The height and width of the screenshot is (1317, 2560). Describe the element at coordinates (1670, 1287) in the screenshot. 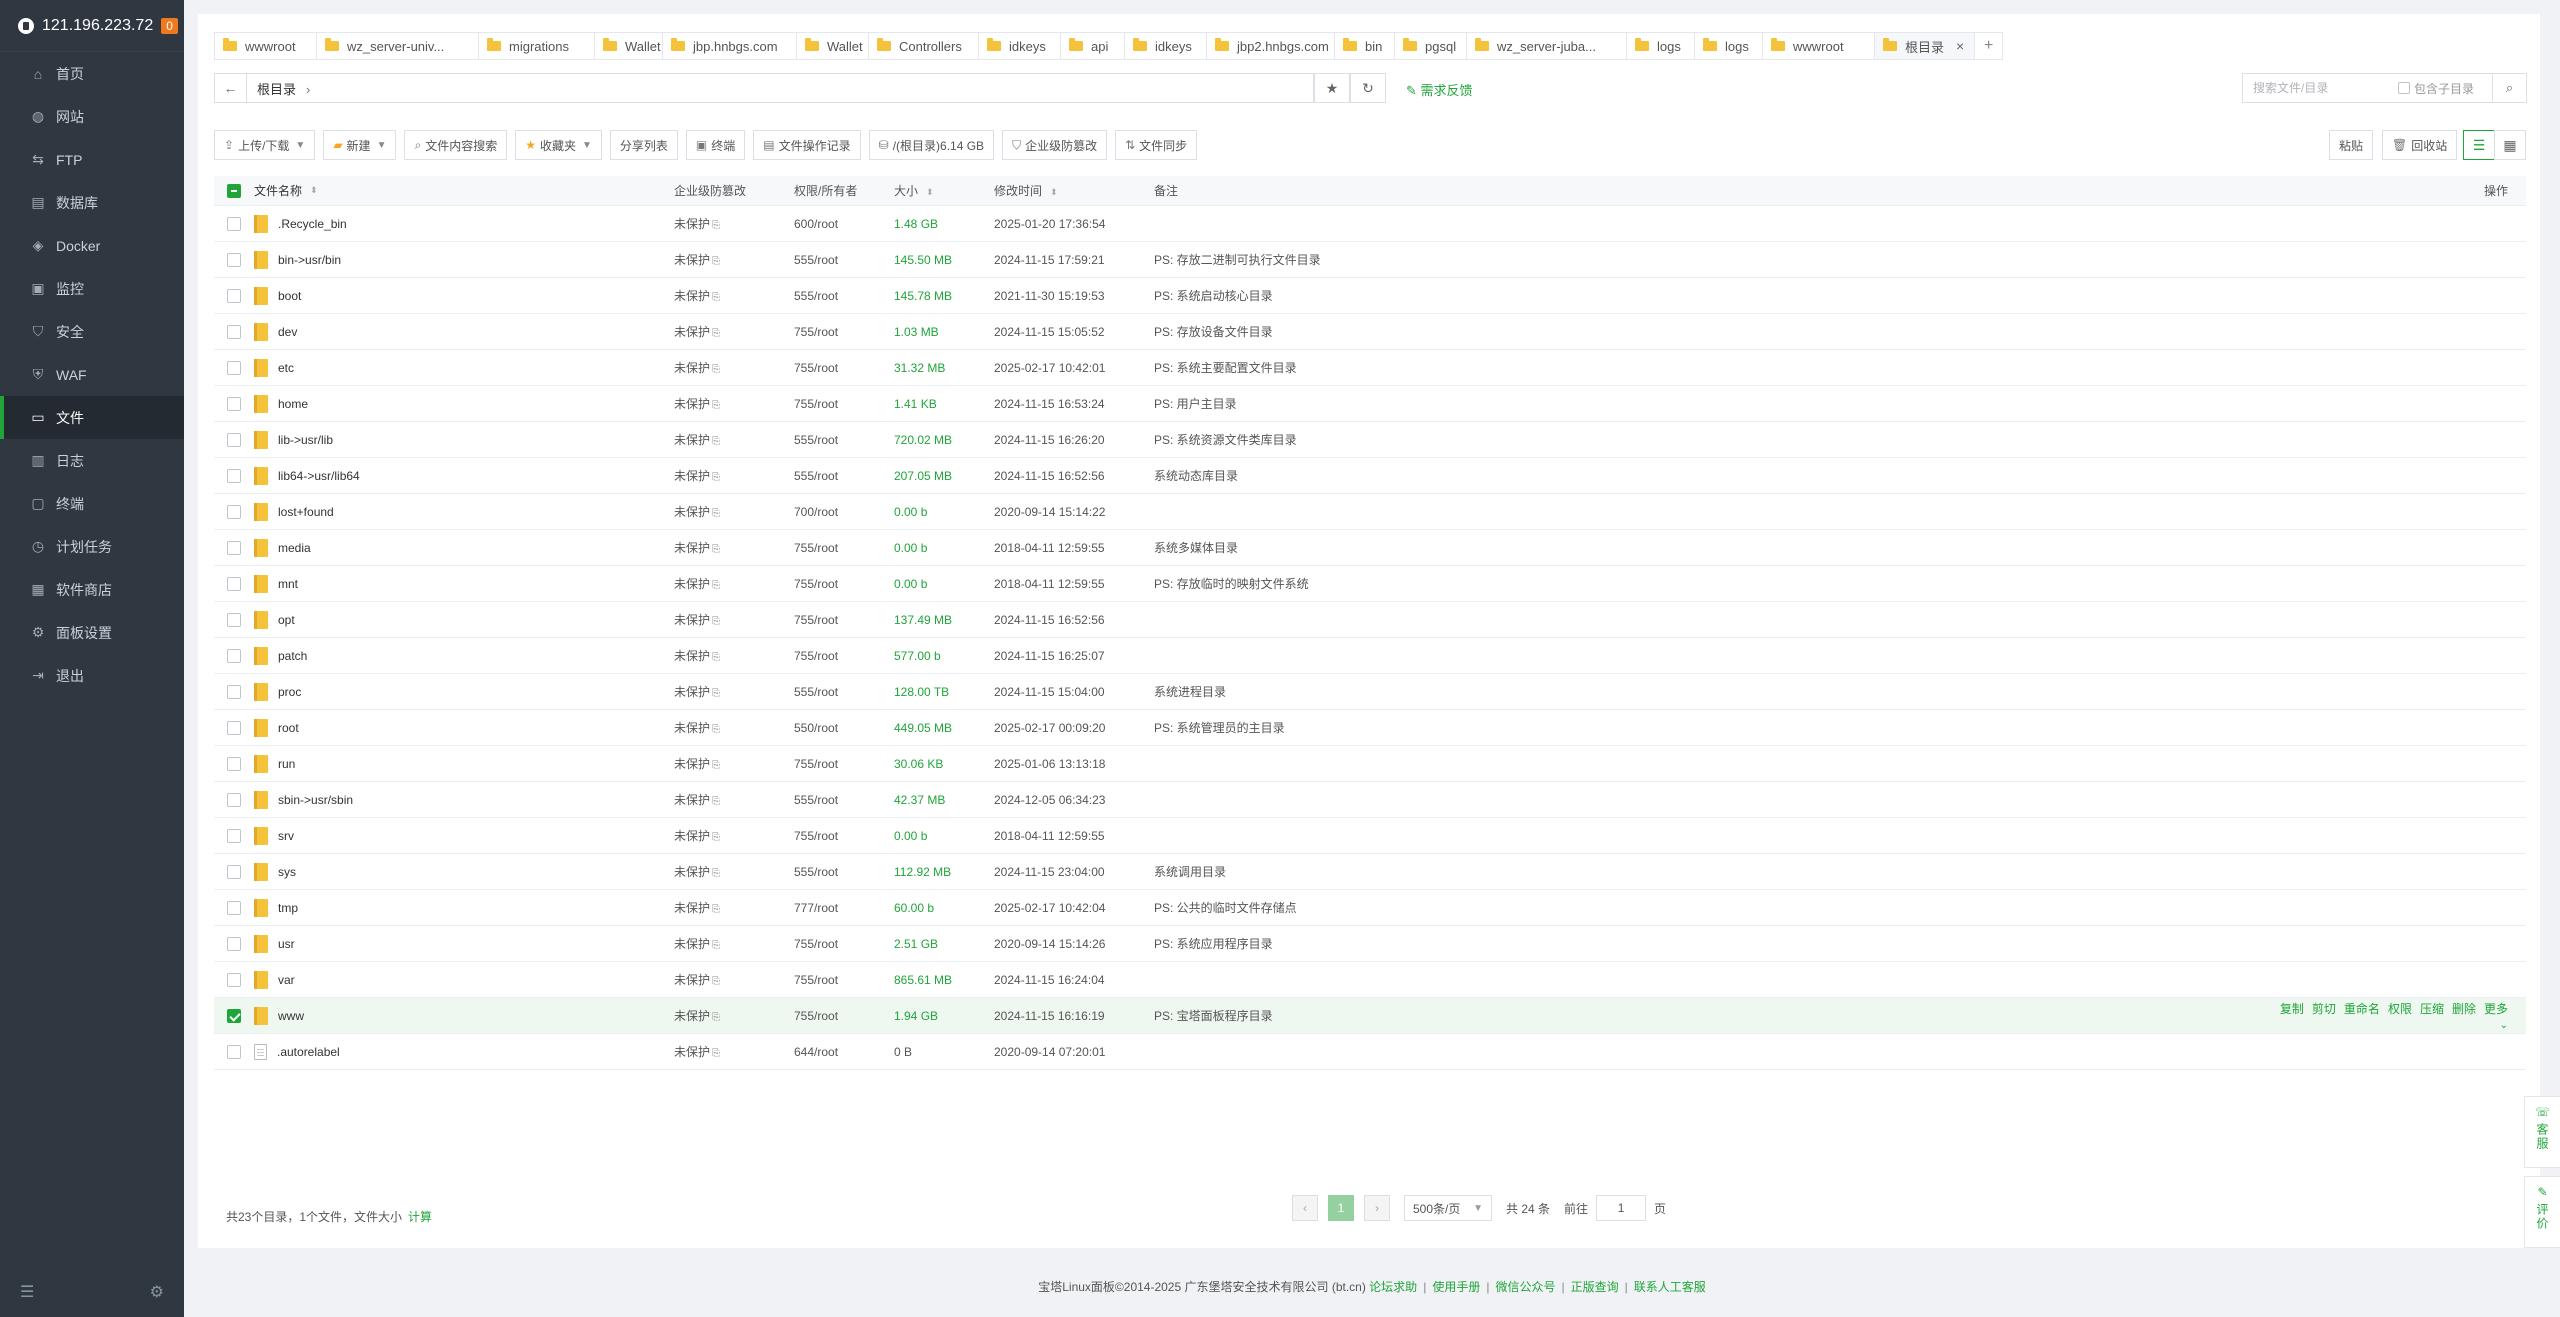

I see `footer-link: 联系人工客服` at that location.